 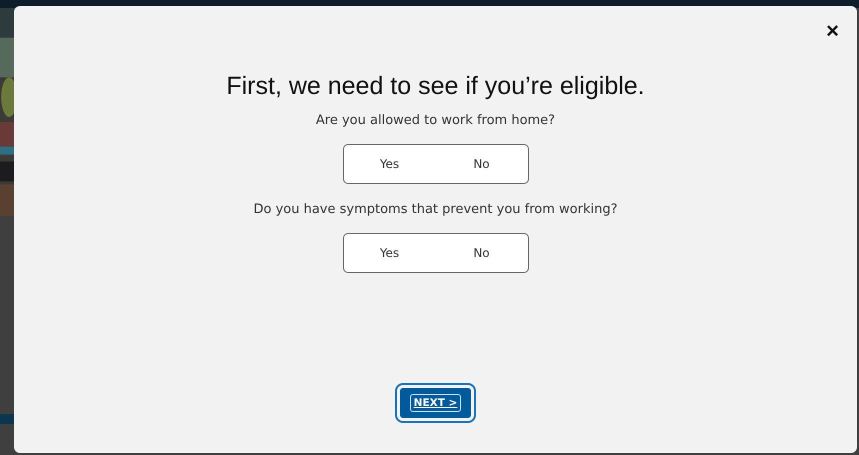 I want to click on question-text: Are you allowed to work from home?, so click(x=436, y=120).